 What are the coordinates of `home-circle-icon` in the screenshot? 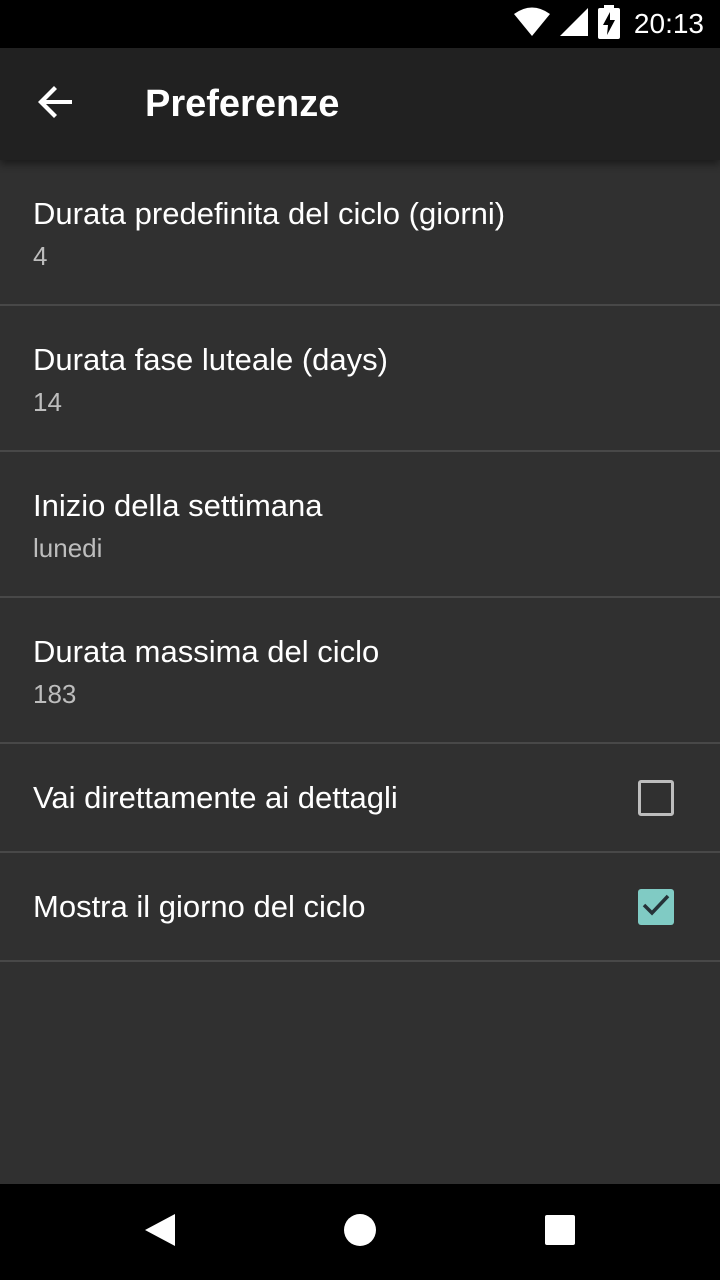 It's located at (360, 1232).